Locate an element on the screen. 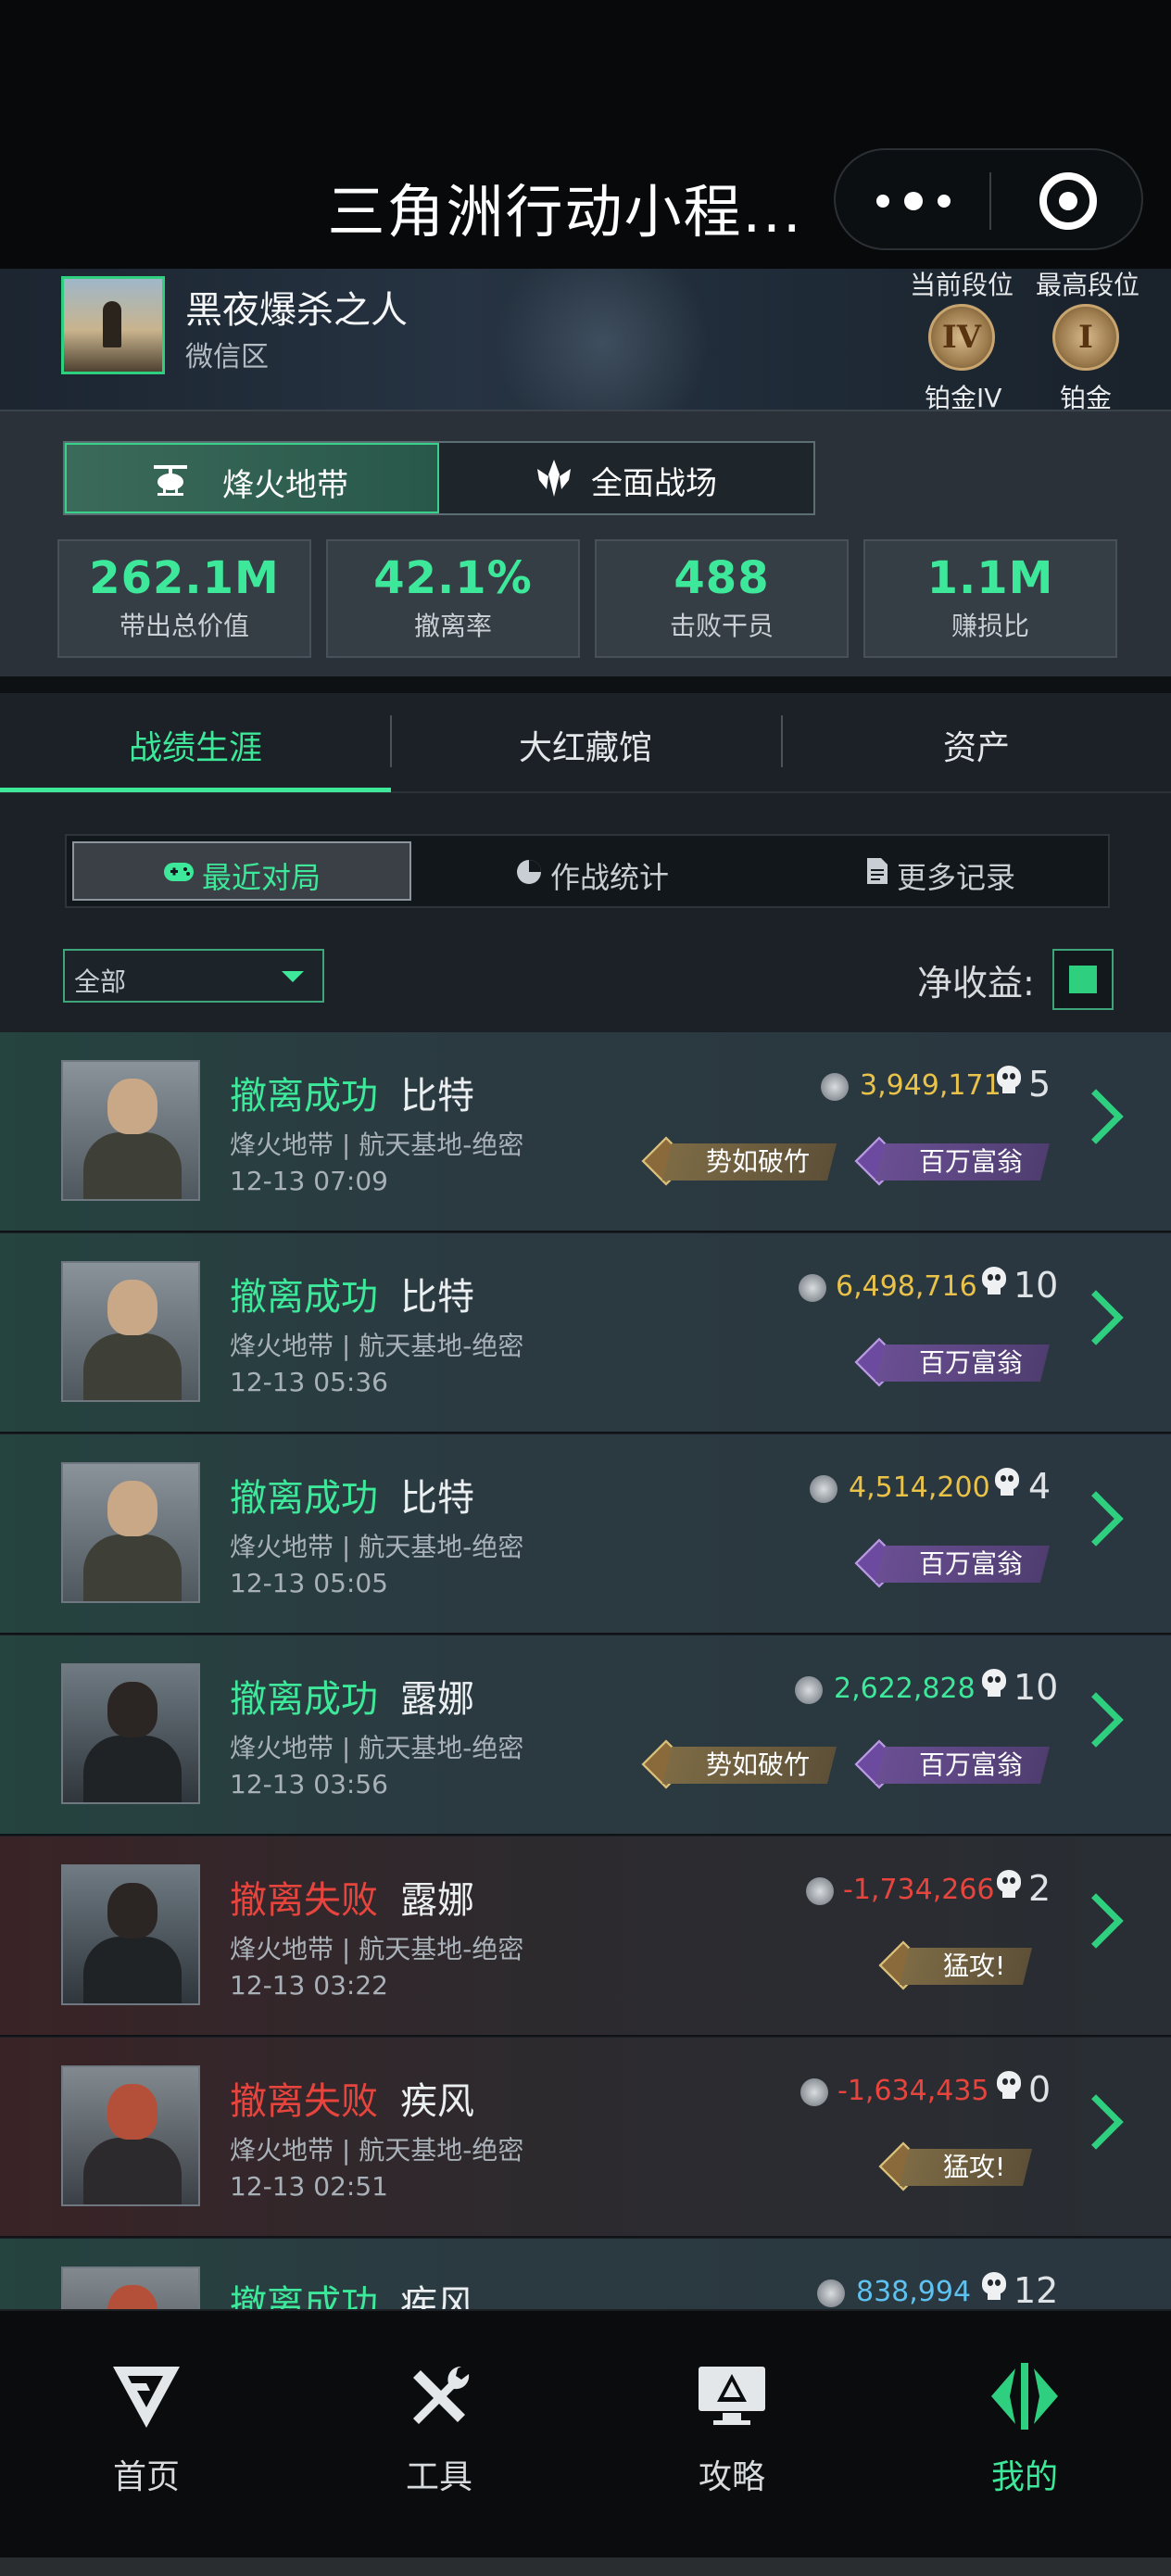  battlefield-icon is located at coordinates (554, 478).